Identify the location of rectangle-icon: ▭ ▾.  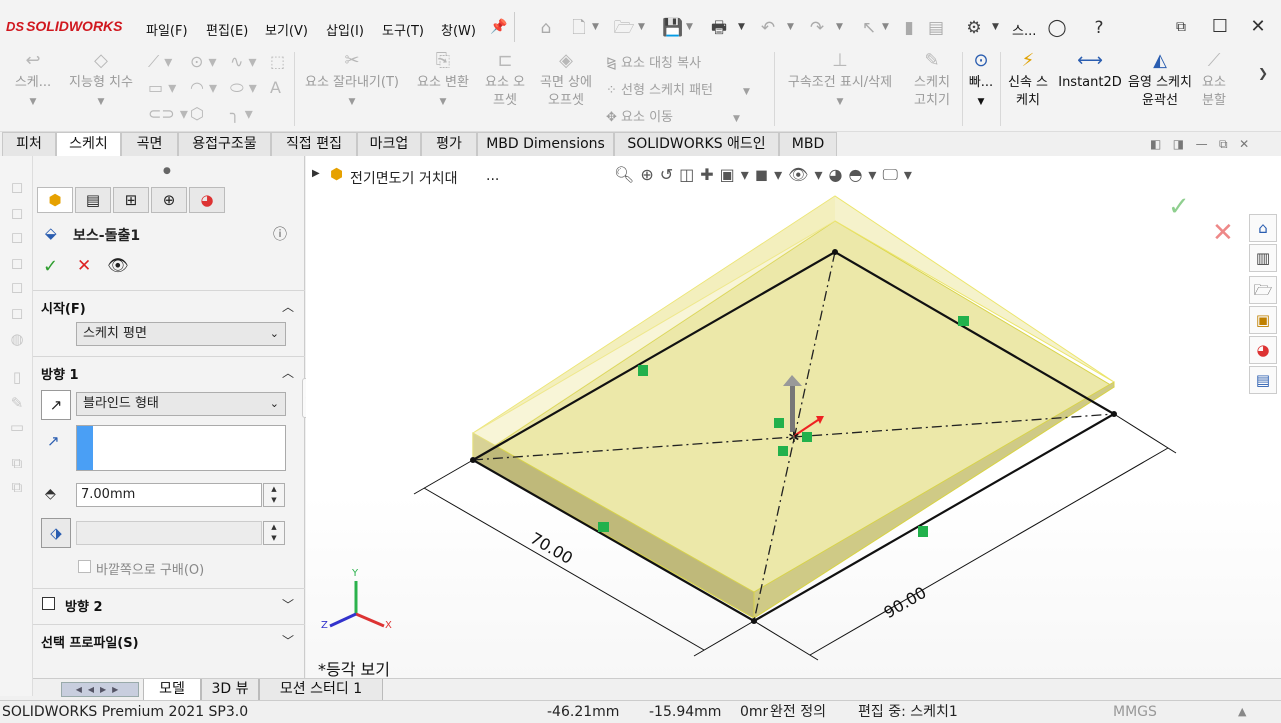
(162, 87).